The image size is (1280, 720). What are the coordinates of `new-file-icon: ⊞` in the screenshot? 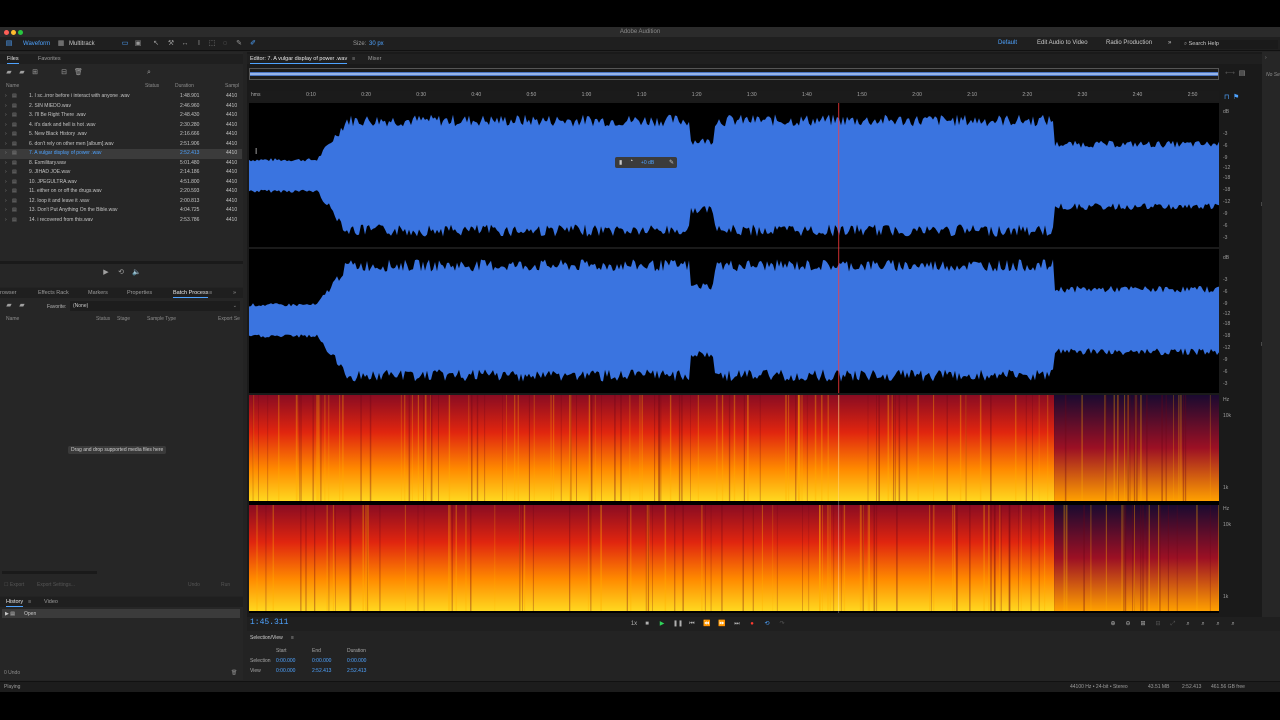 It's located at (35, 73).